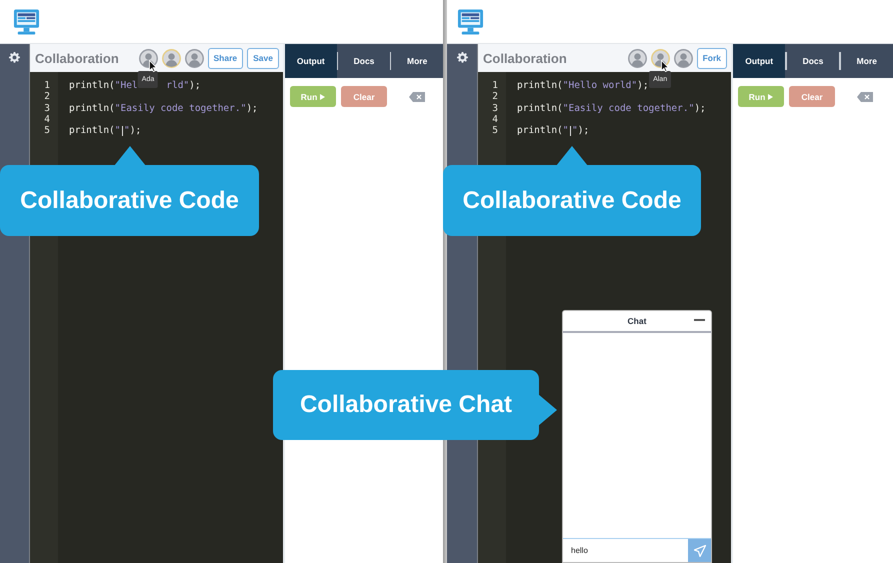  Describe the element at coordinates (583, 86) in the screenshot. I see `code-line: println("Hello world");` at that location.